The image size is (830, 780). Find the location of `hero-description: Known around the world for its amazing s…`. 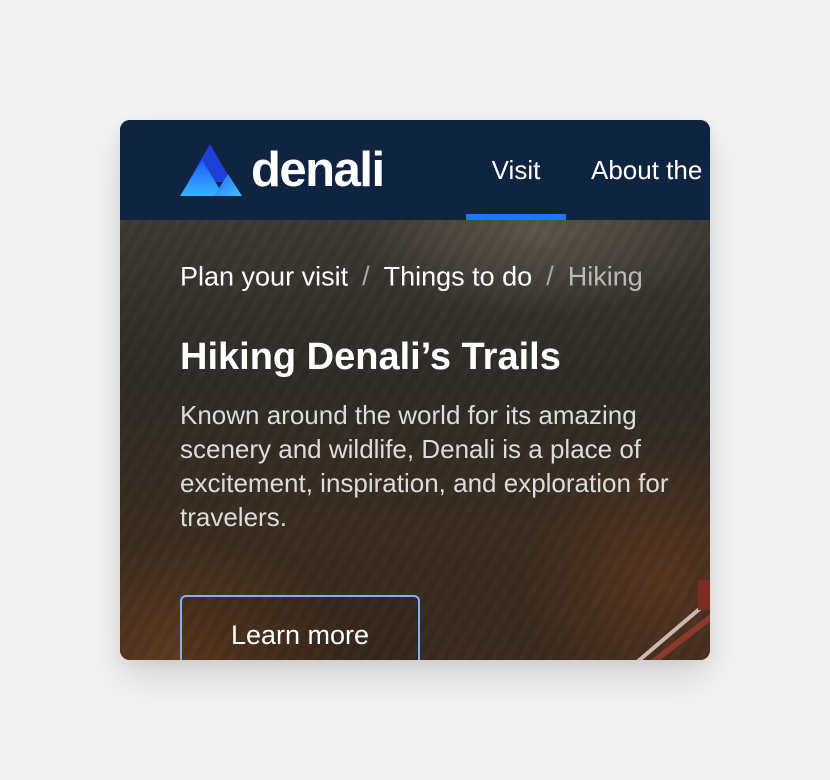

hero-description: Known around the world for its amazing s… is located at coordinates (424, 466).